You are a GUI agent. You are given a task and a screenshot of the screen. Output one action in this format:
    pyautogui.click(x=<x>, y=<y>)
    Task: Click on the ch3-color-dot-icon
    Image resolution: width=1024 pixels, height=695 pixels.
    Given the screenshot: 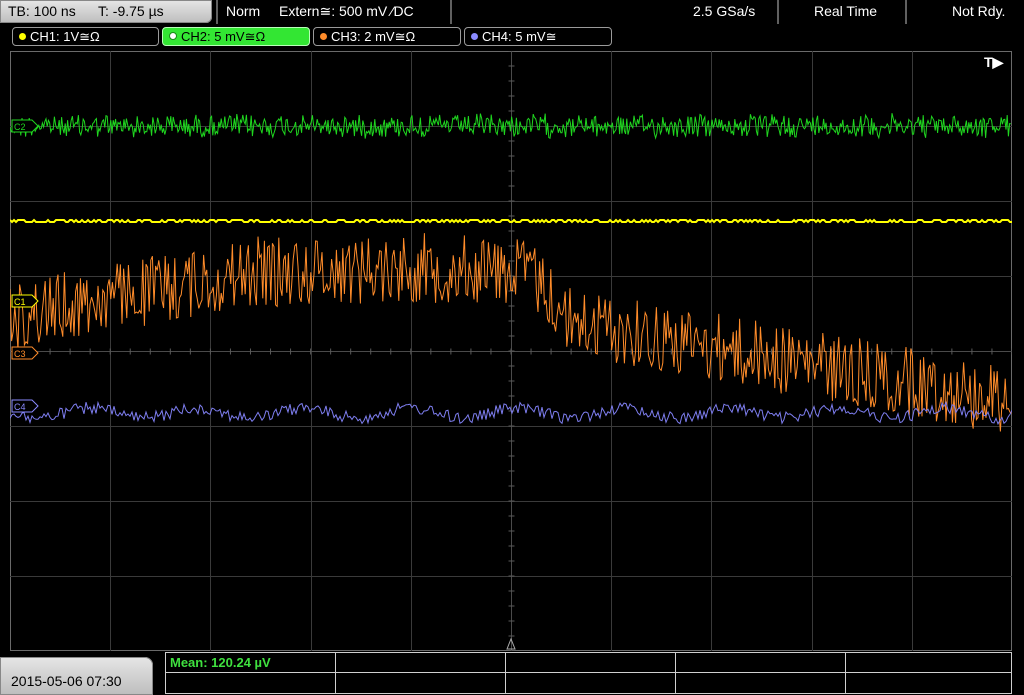 What is the action you would take?
    pyautogui.click(x=323, y=36)
    